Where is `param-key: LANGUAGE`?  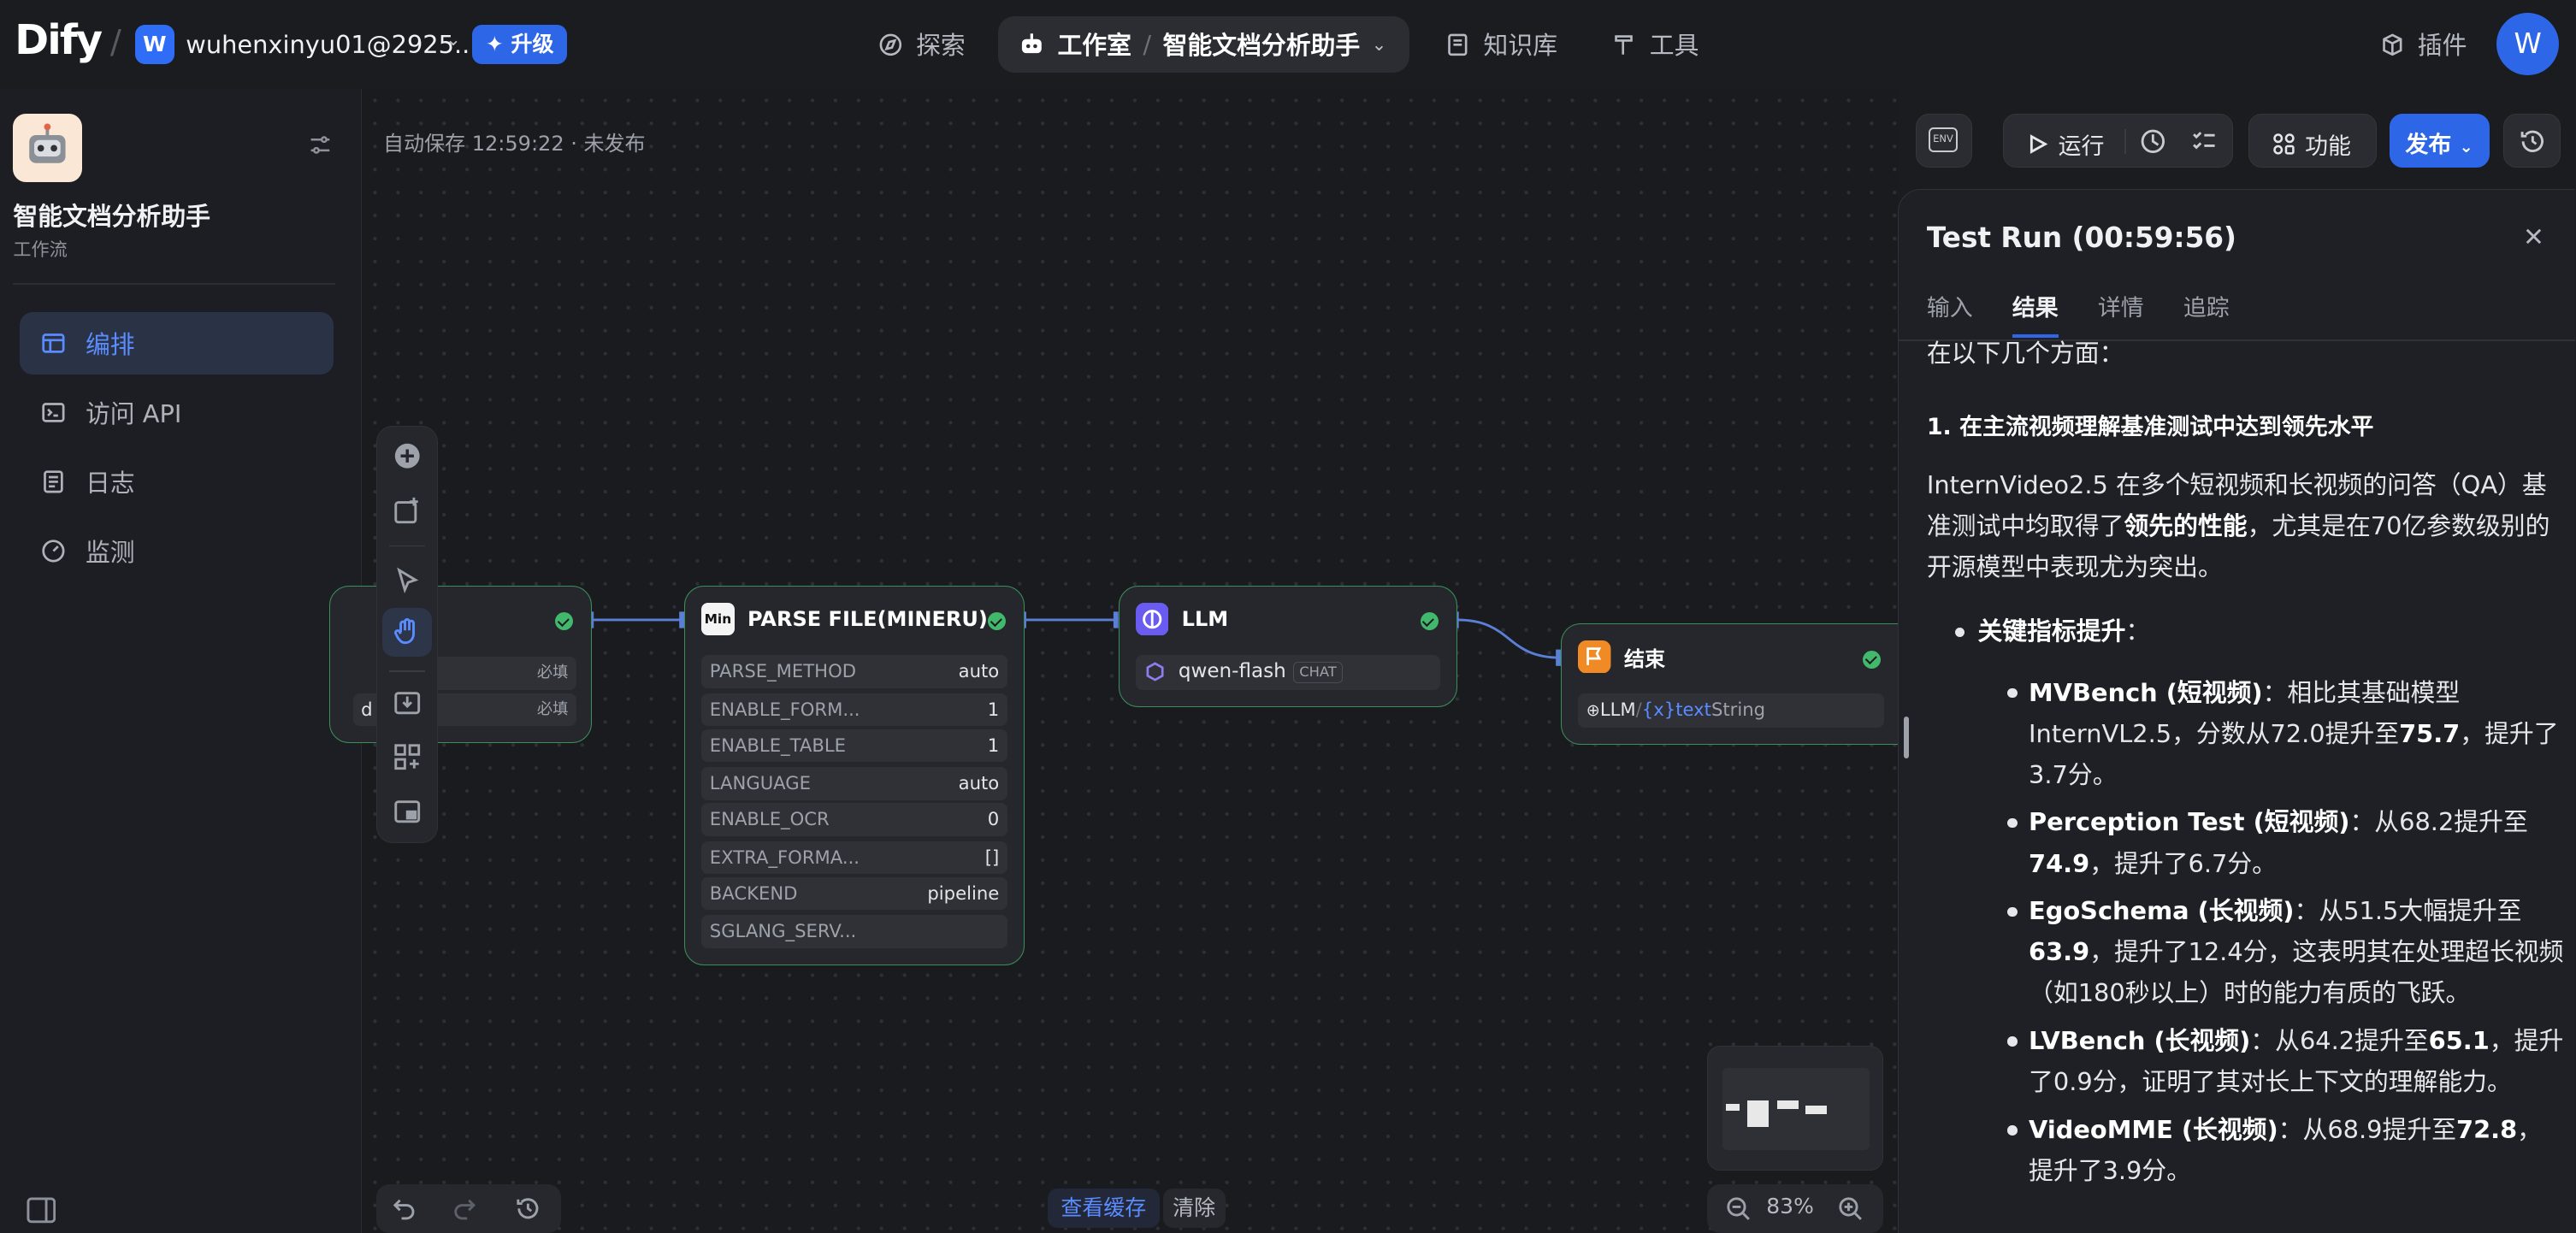 param-key: LANGUAGE is located at coordinates (760, 783).